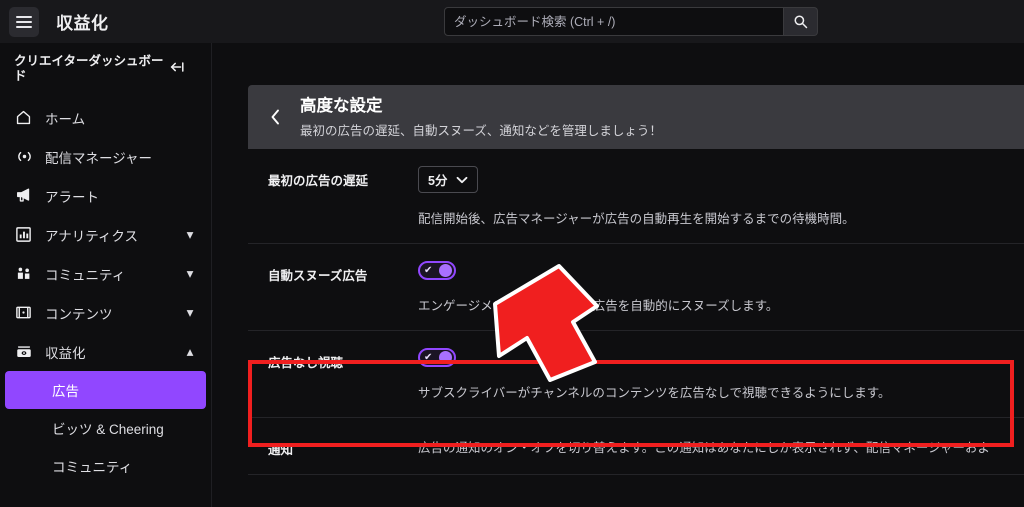 This screenshot has width=1024, height=507. Describe the element at coordinates (99, 158) in the screenshot. I see `sidebar-item-label: 配信マネージャー` at that location.